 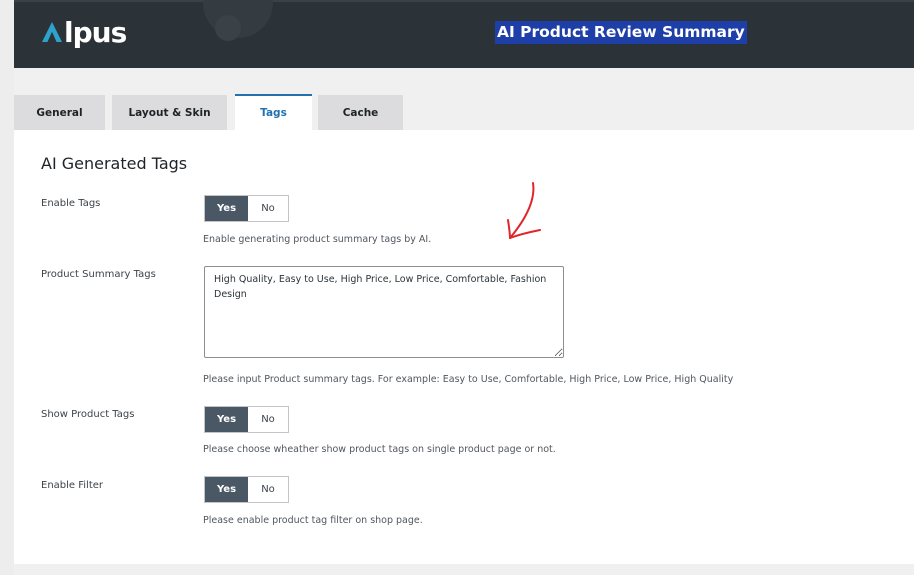 What do you see at coordinates (464, 569) in the screenshot?
I see `page-bottom-margin` at bounding box center [464, 569].